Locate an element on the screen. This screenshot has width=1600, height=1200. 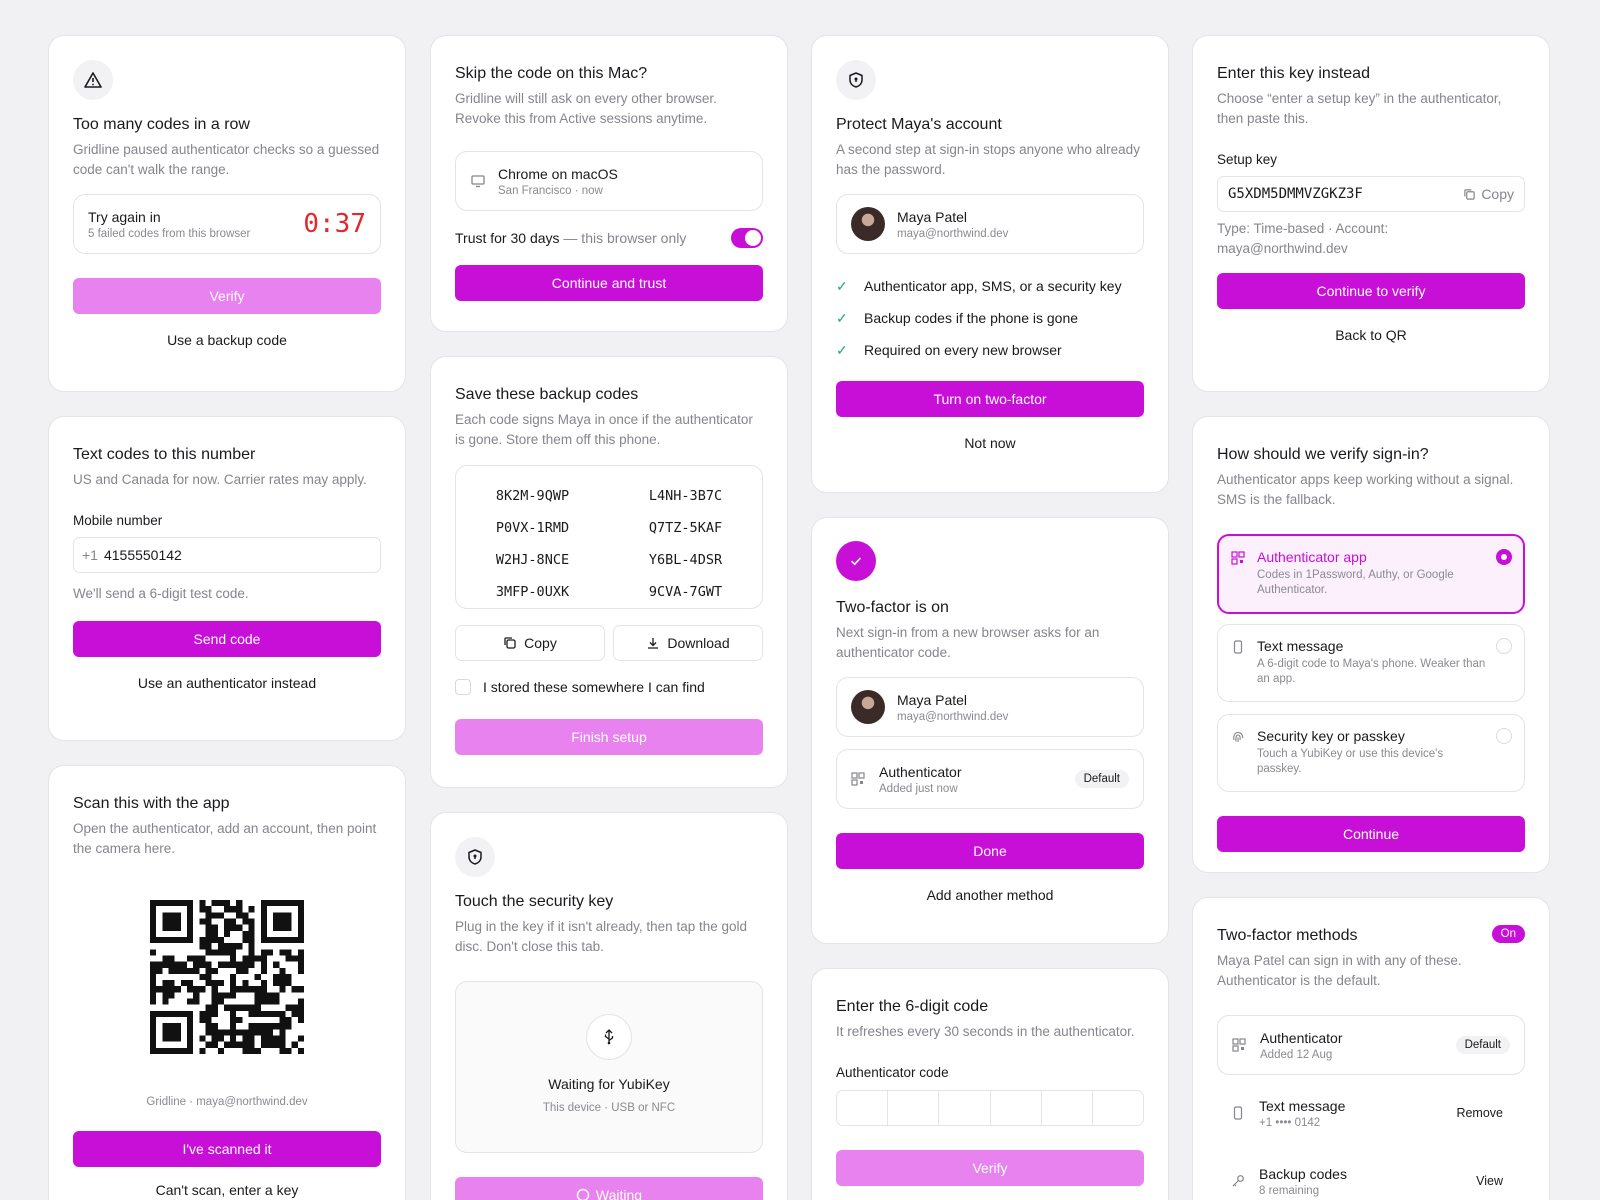
copy-key-button: Copy is located at coordinates (1488, 194).